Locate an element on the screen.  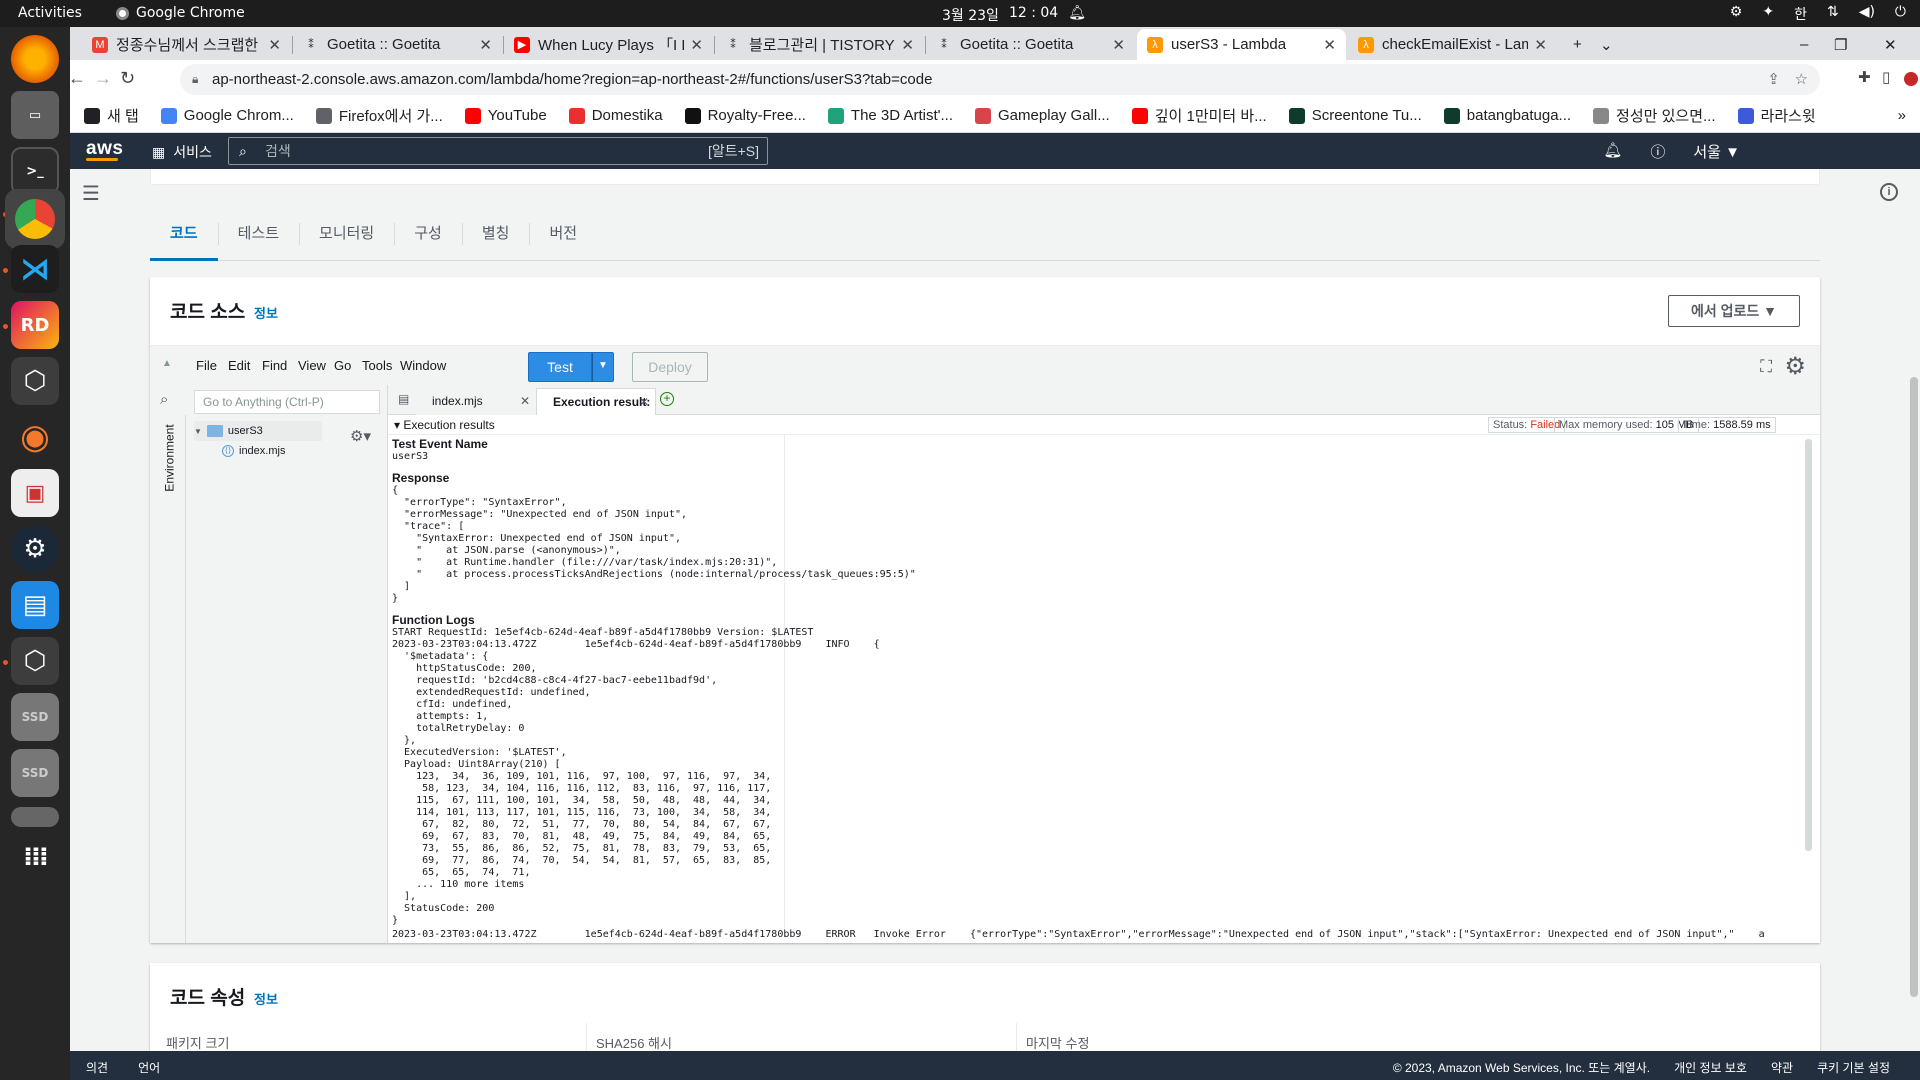
extensions-icon: ✚ is located at coordinates (1864, 77).